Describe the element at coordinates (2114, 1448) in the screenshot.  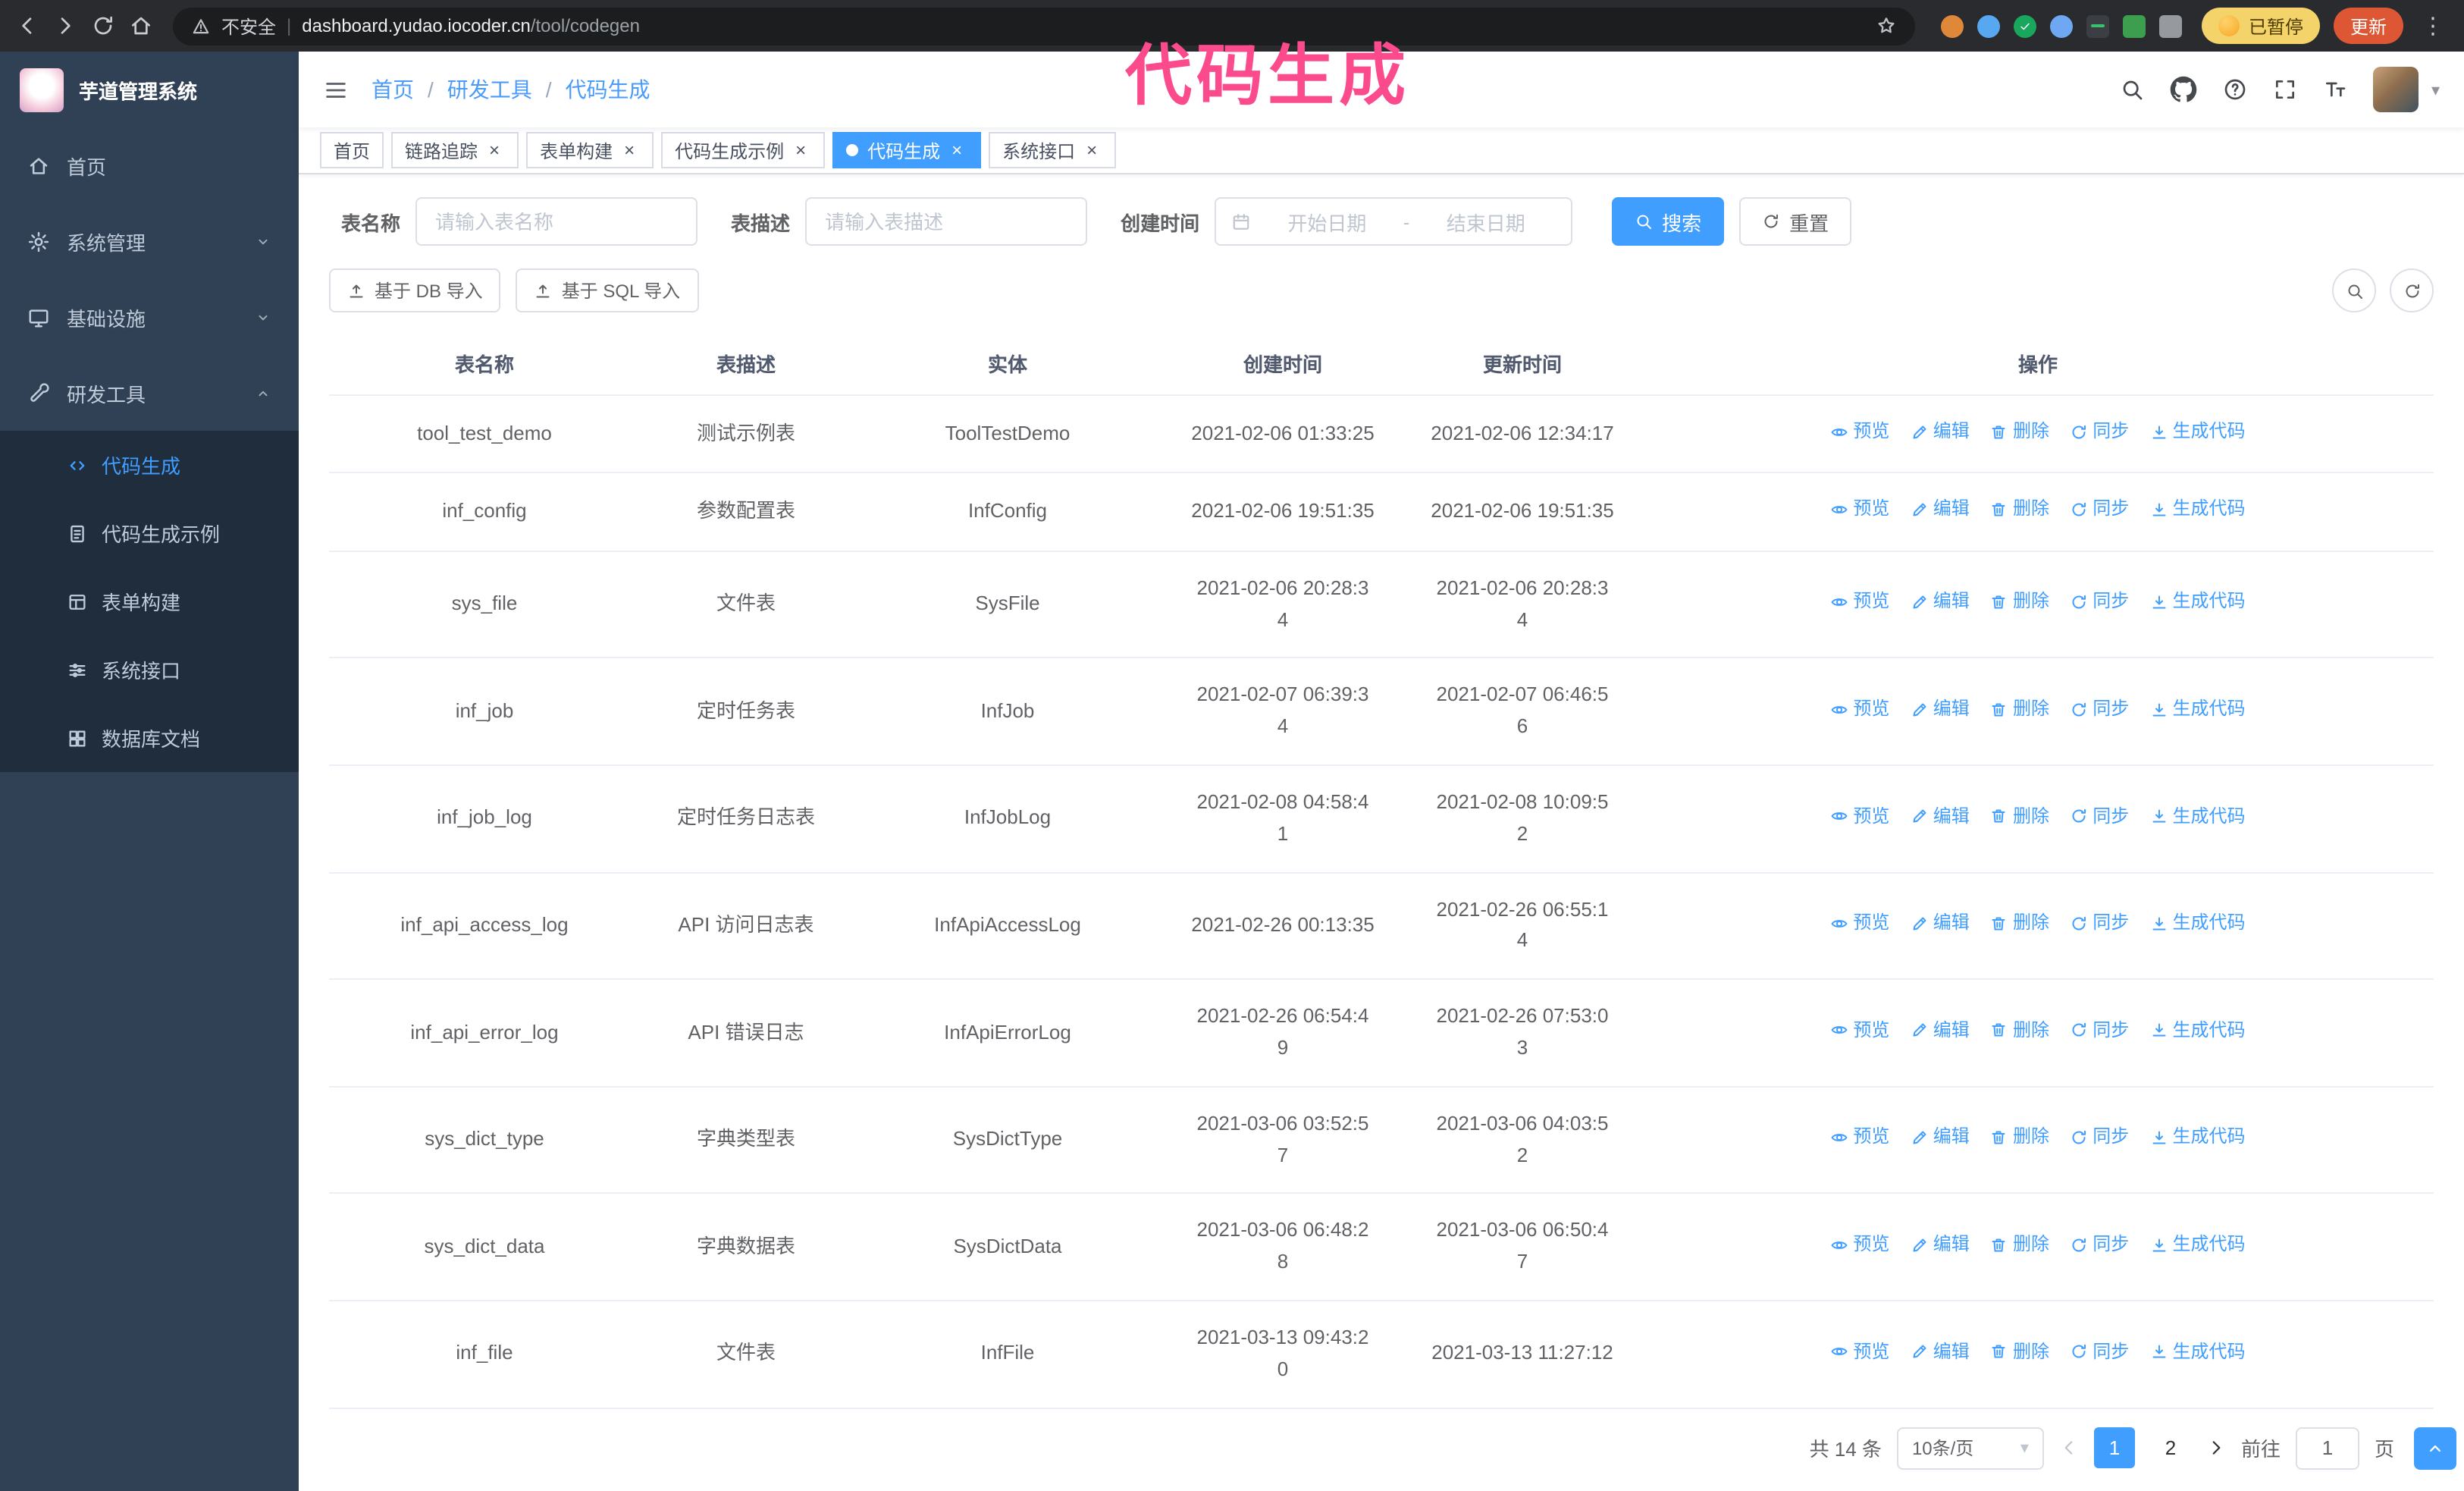
I see `page-1-button: 1` at that location.